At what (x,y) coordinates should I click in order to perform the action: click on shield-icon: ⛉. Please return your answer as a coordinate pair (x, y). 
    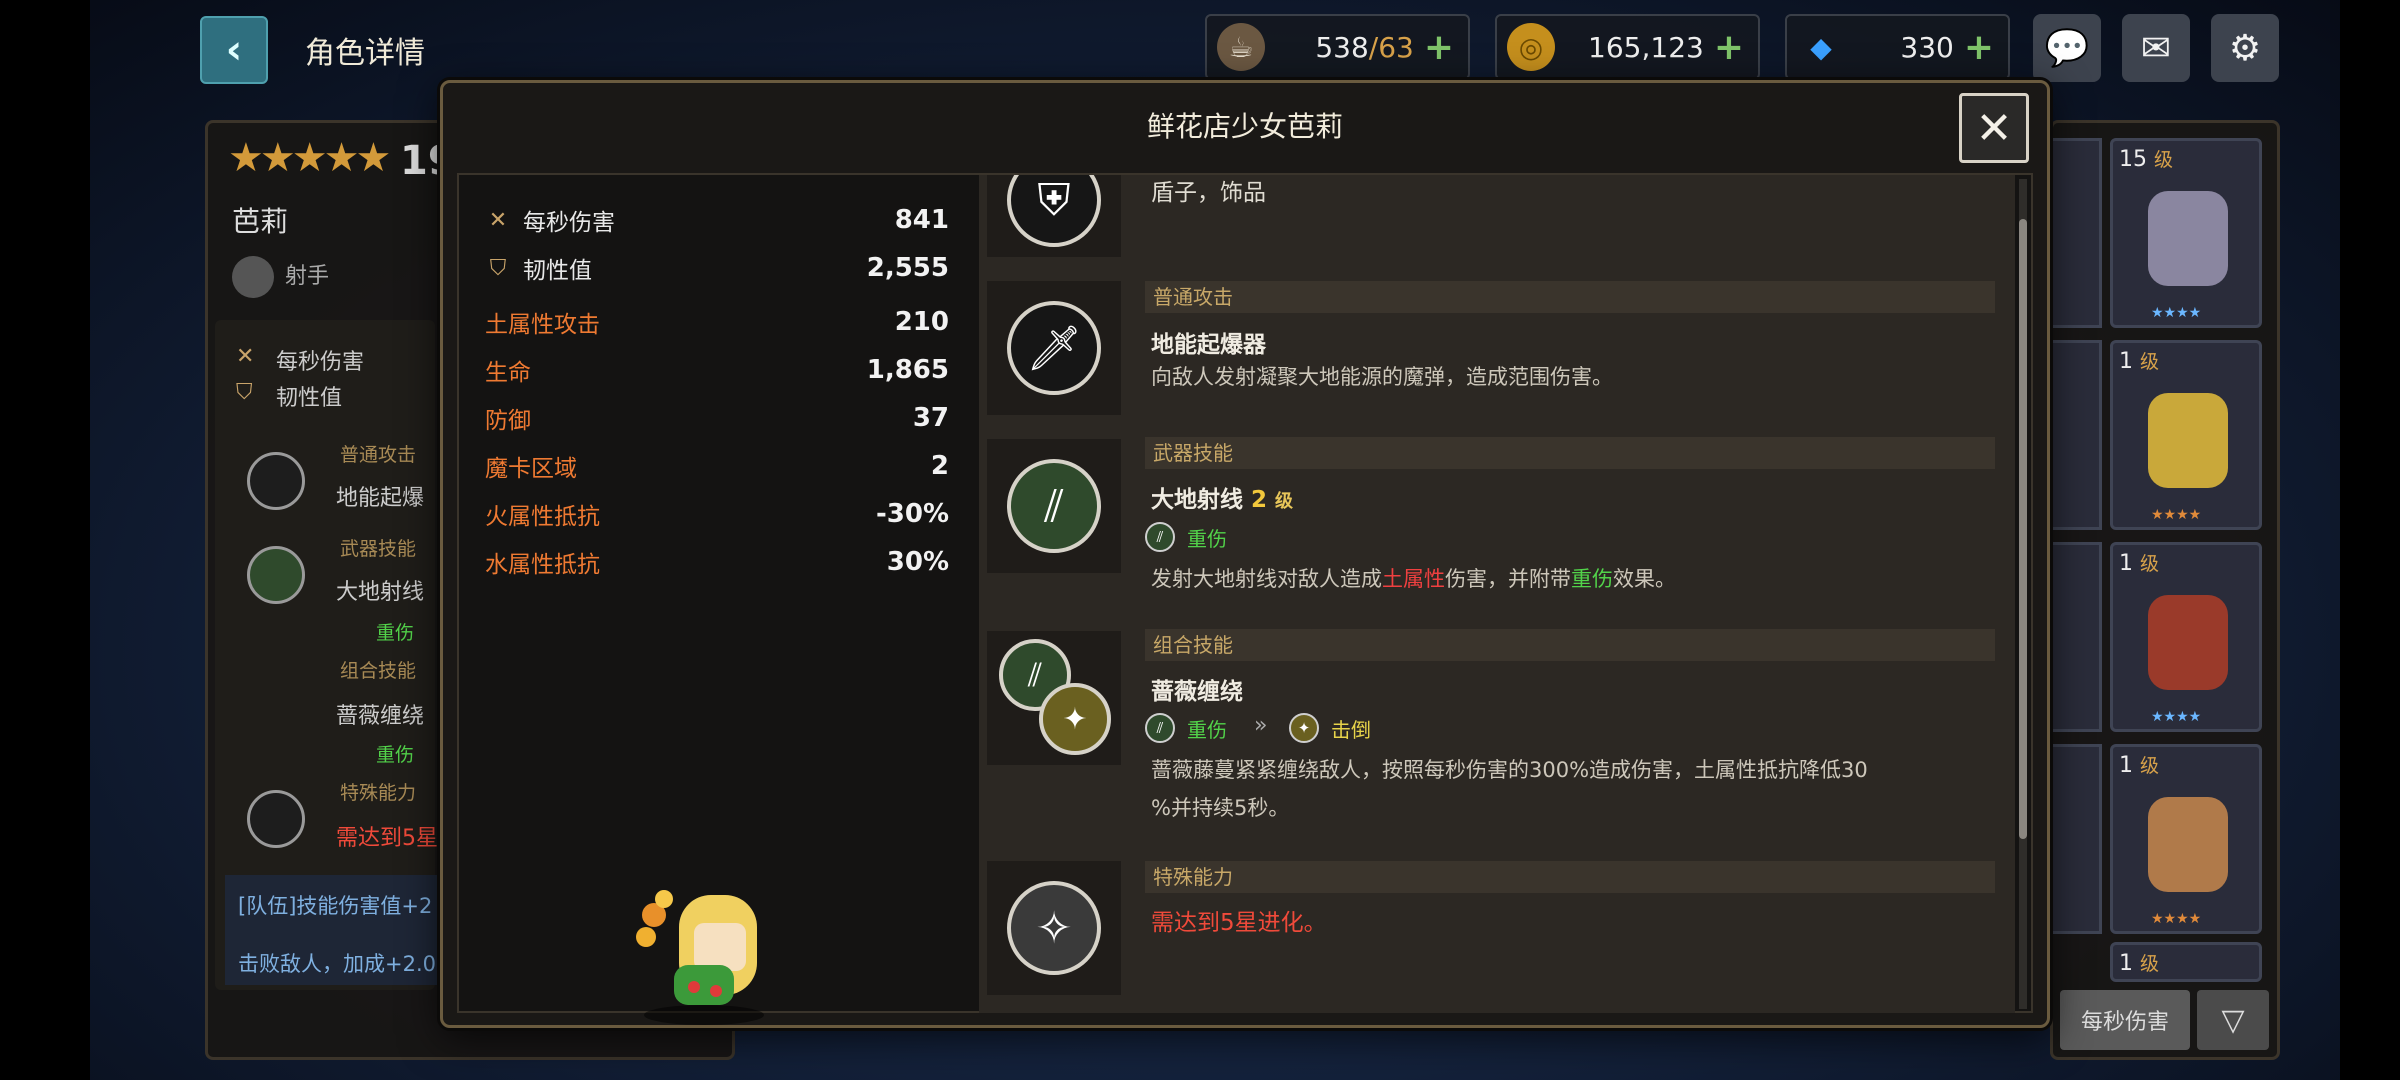
    Looking at the image, I should click on (244, 392).